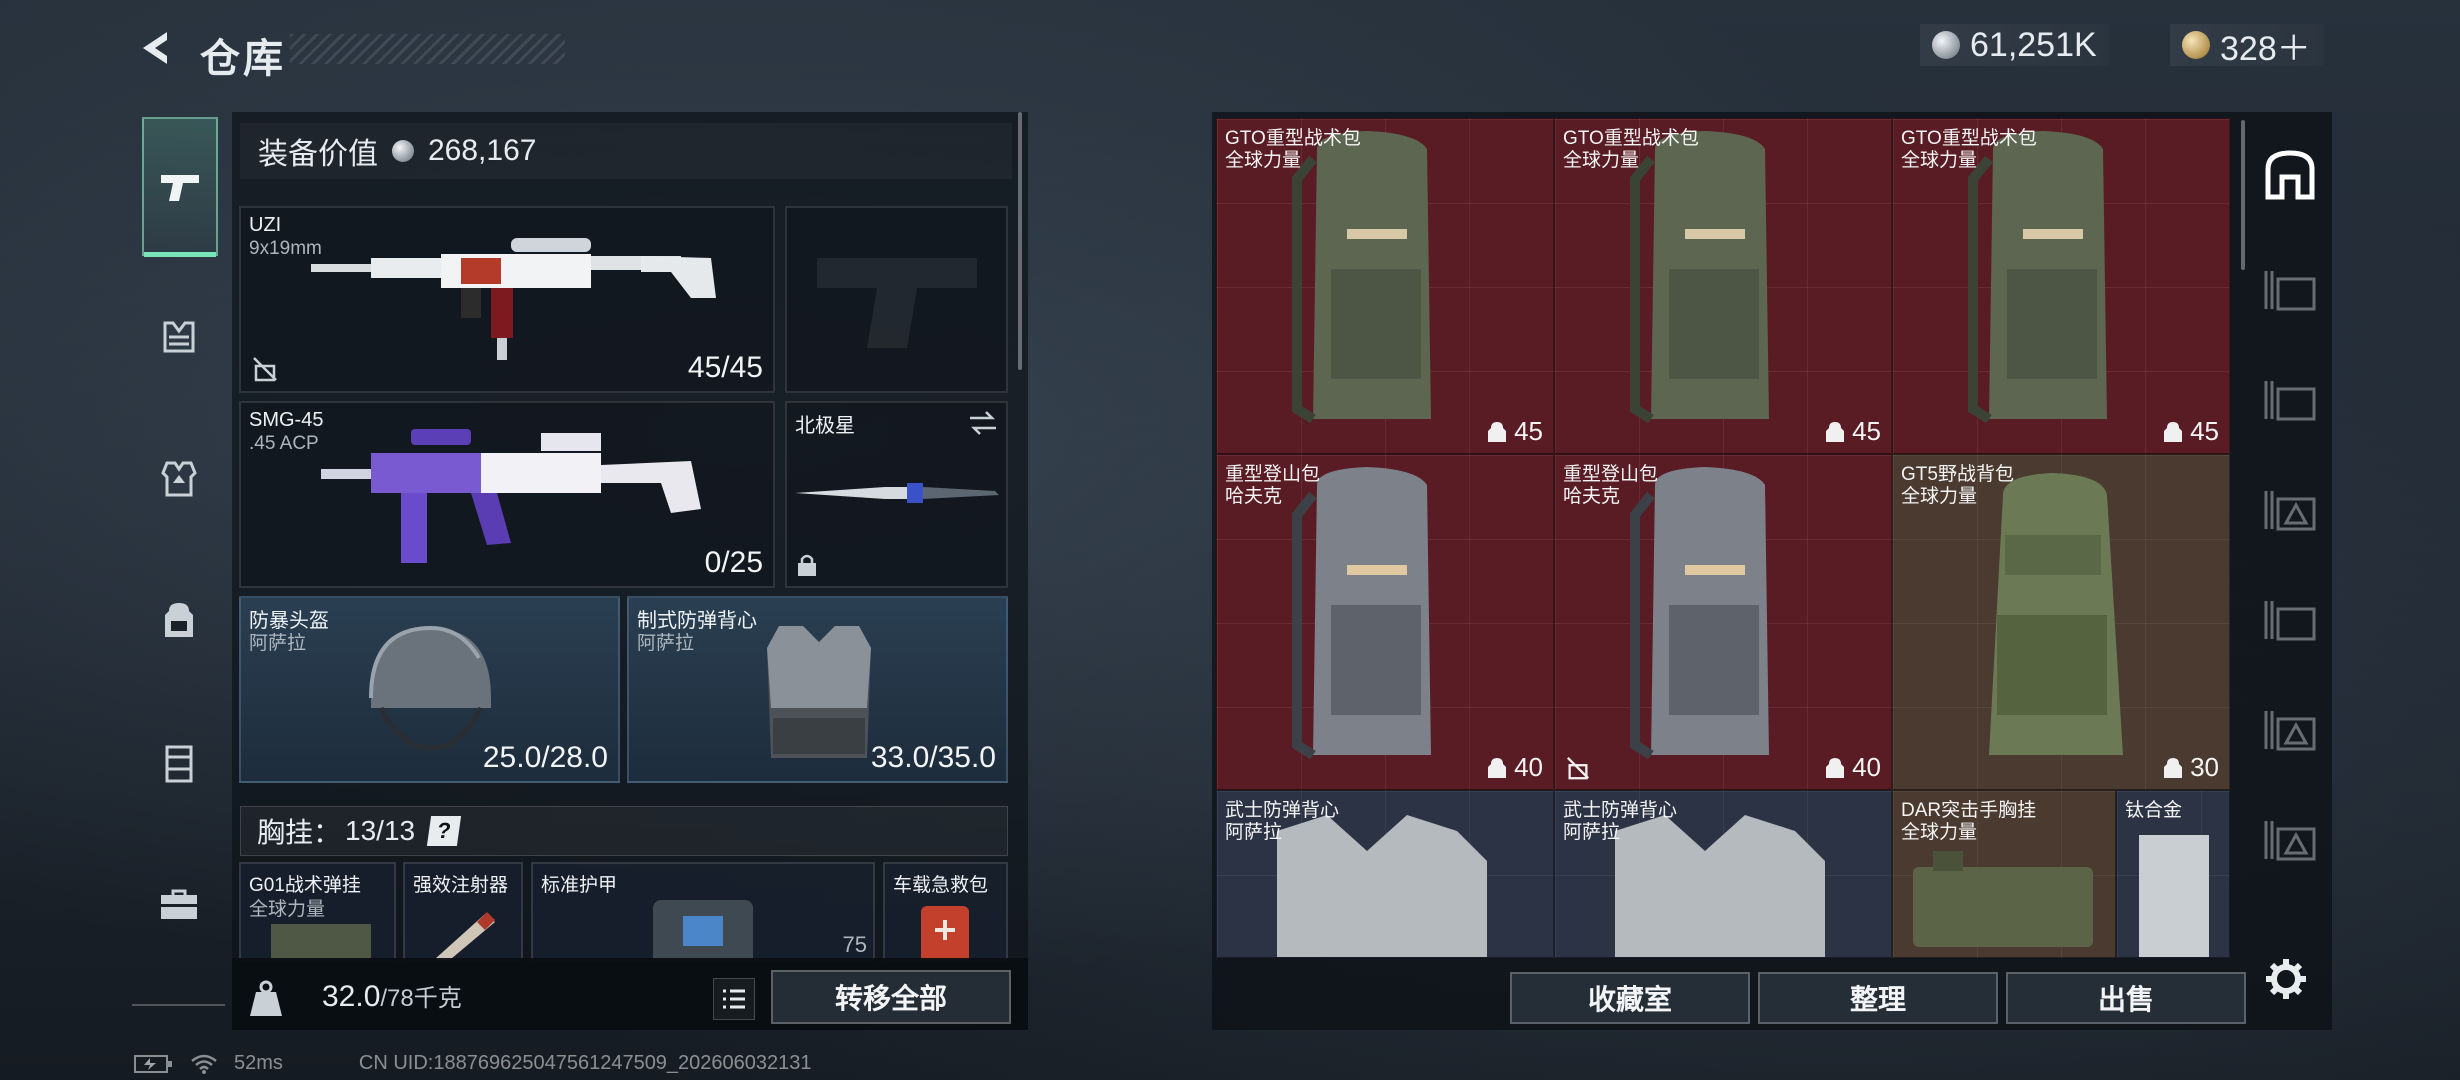 This screenshot has height=1080, width=2460. I want to click on nav-toolbox, so click(179, 905).